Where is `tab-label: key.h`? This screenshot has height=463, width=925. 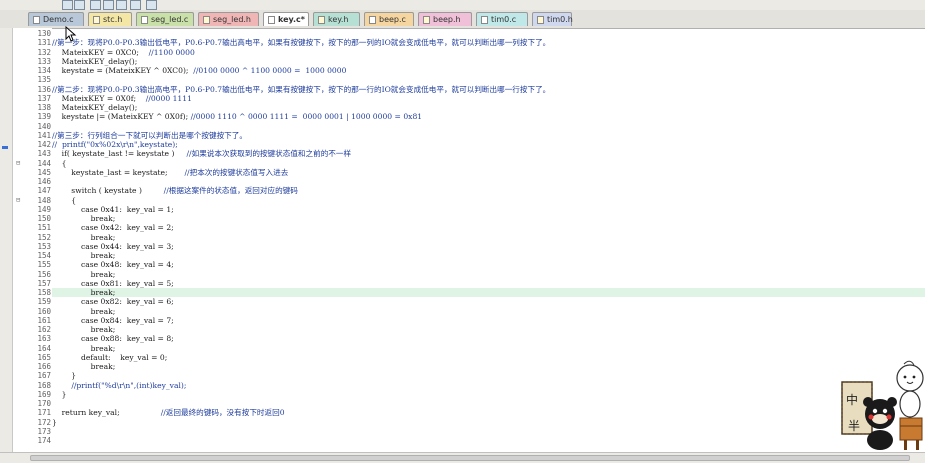 tab-label: key.h is located at coordinates (338, 19).